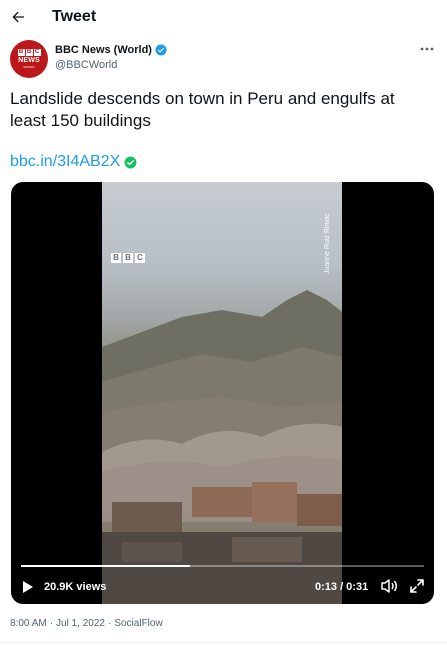 Image resolution: width=447 pixels, height=645 pixels. What do you see at coordinates (138, 624) in the screenshot?
I see `tweet-source: SocialFlow` at bounding box center [138, 624].